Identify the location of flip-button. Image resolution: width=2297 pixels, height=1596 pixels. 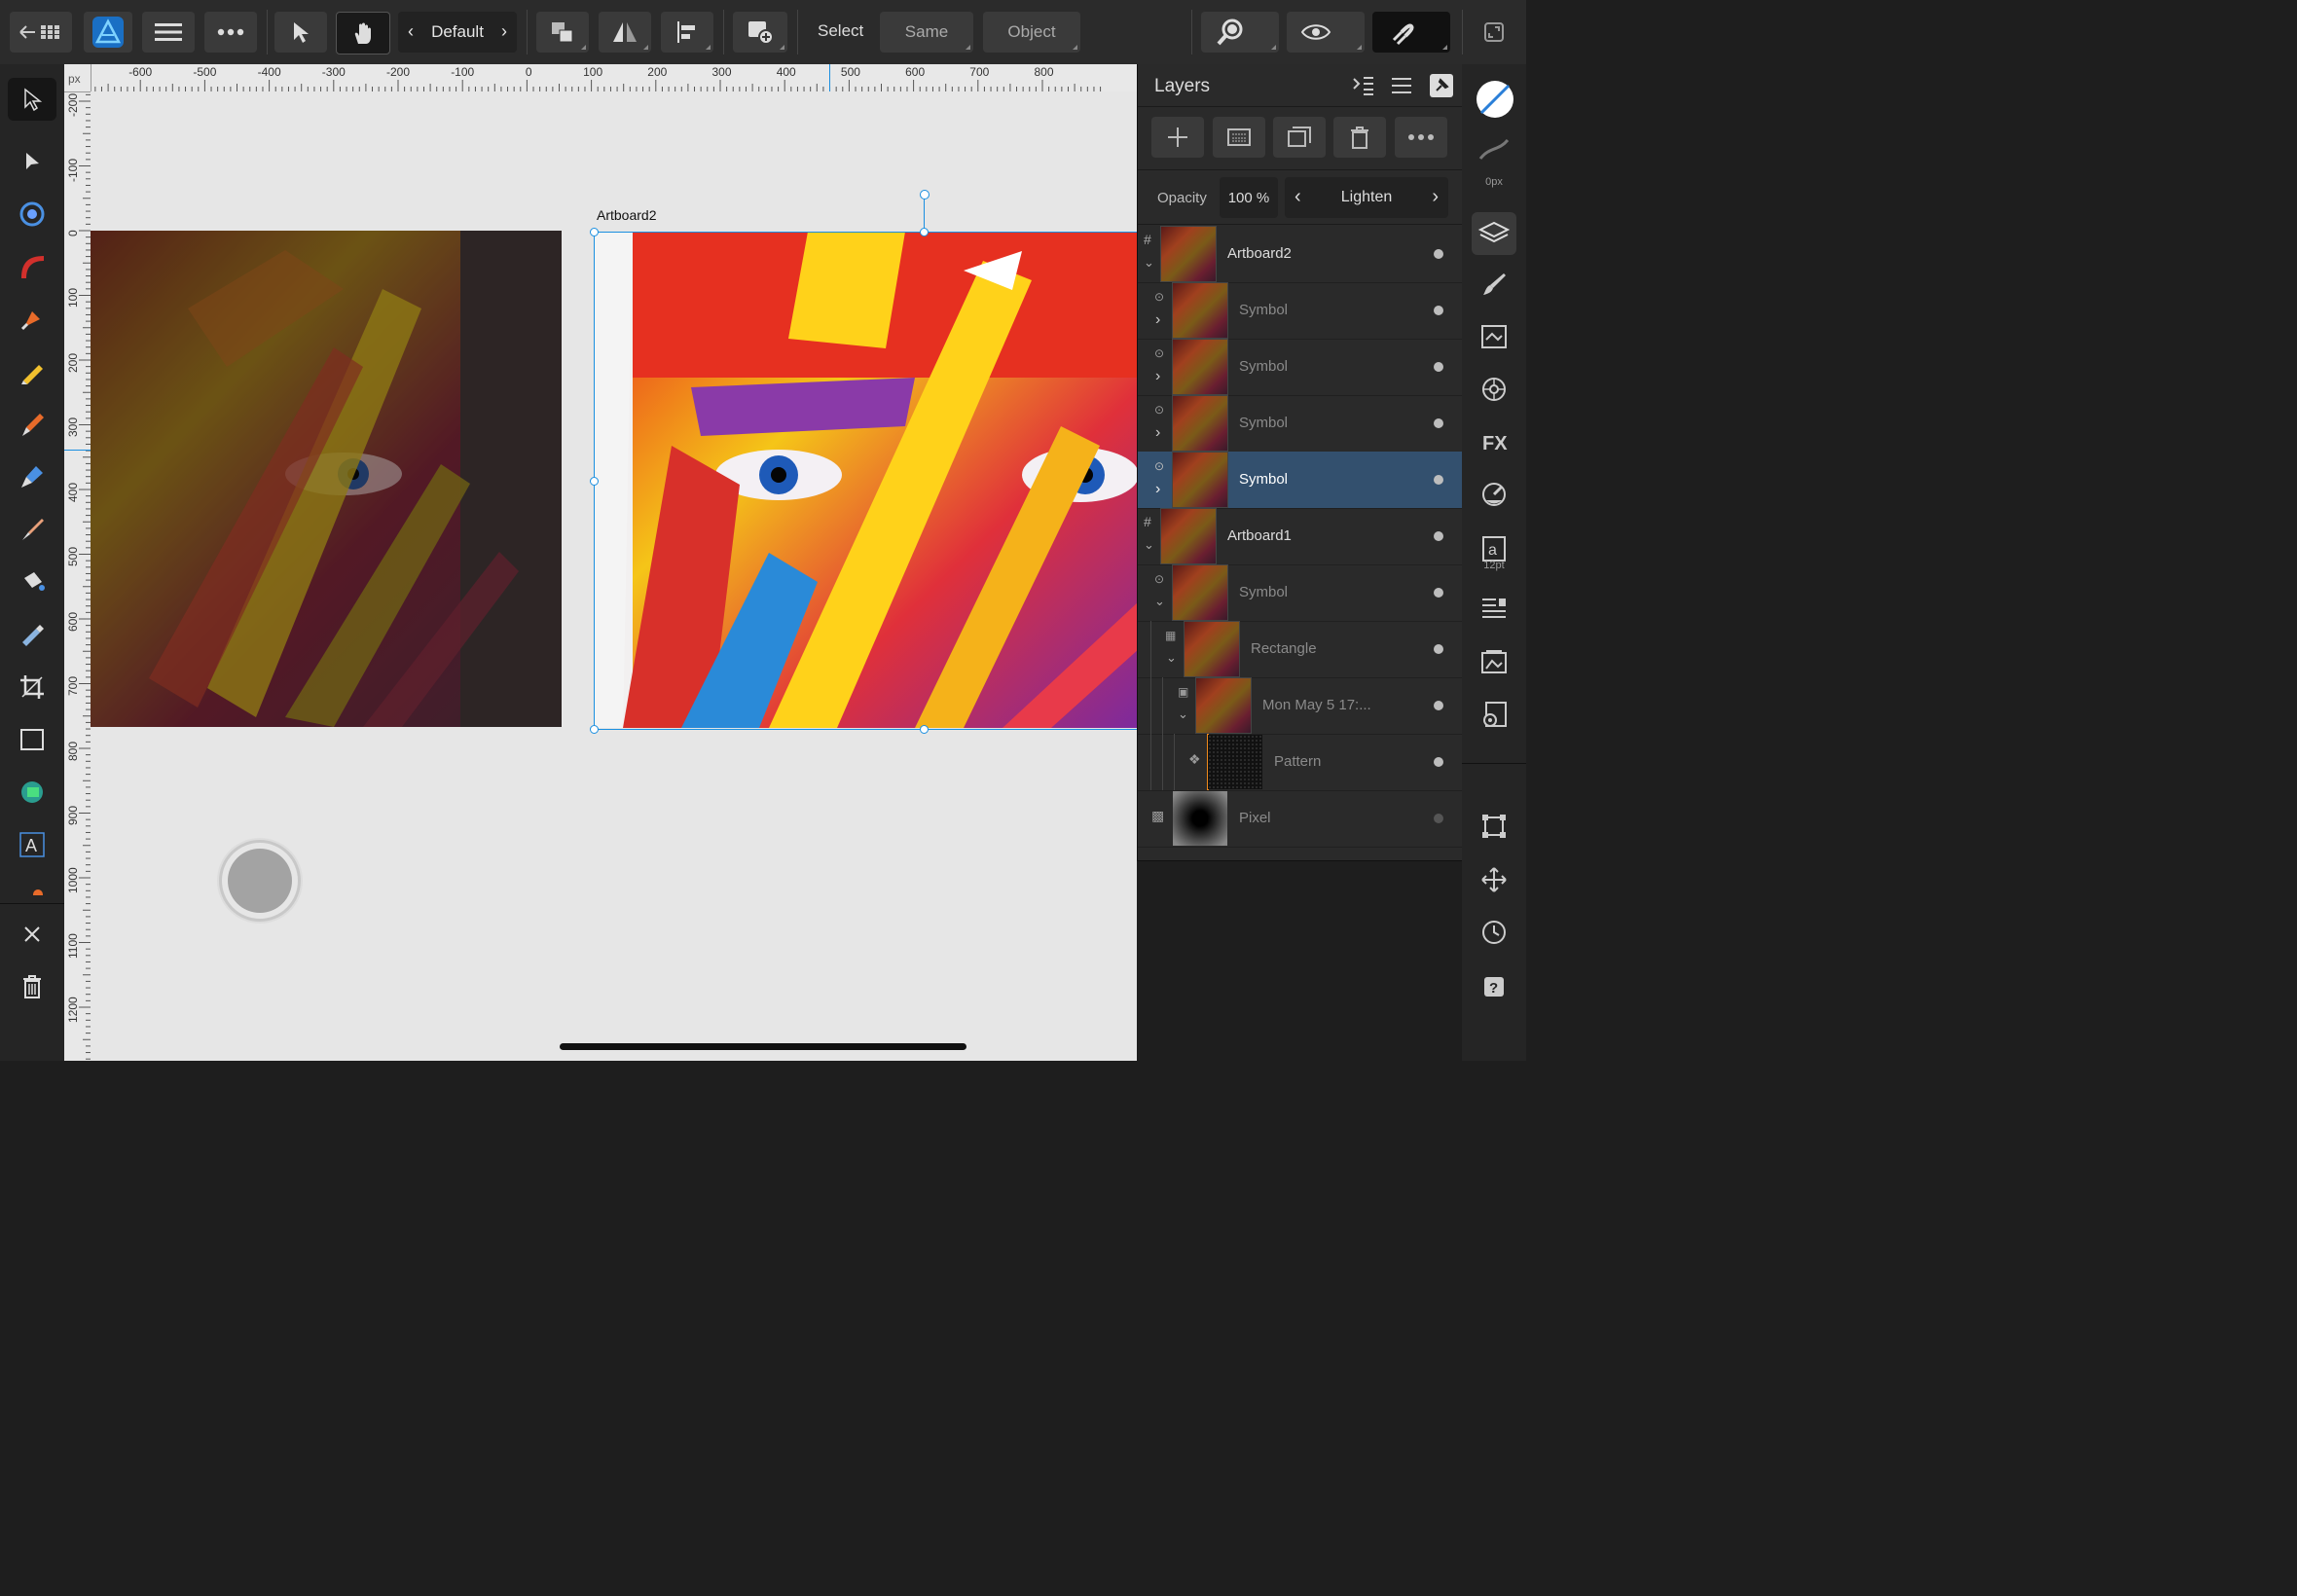
(625, 32).